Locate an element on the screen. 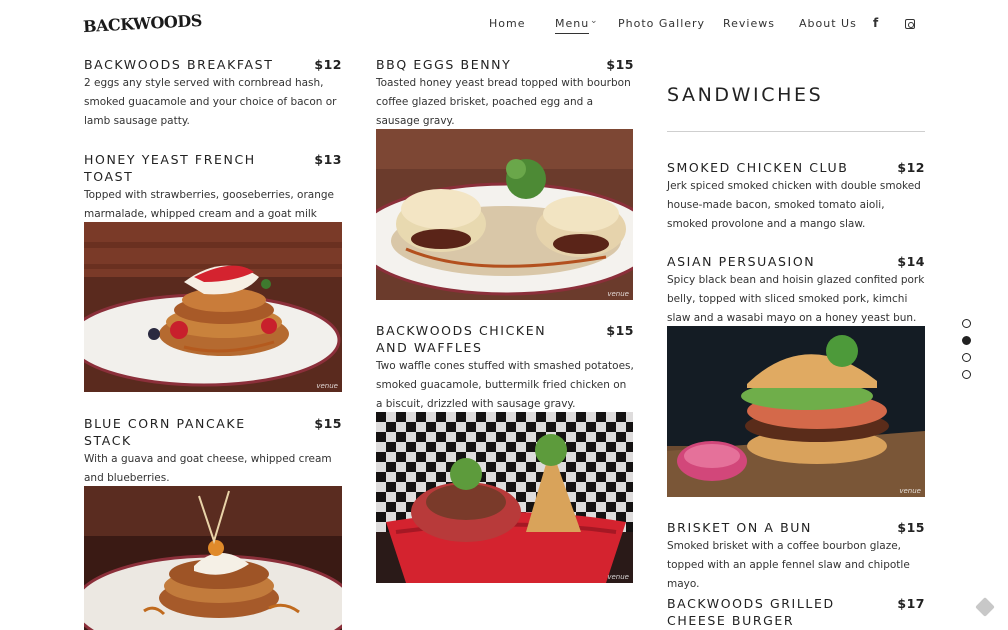  menu-item: Backwoods Grilled Cheese Burger $17 is located at coordinates (796, 612).